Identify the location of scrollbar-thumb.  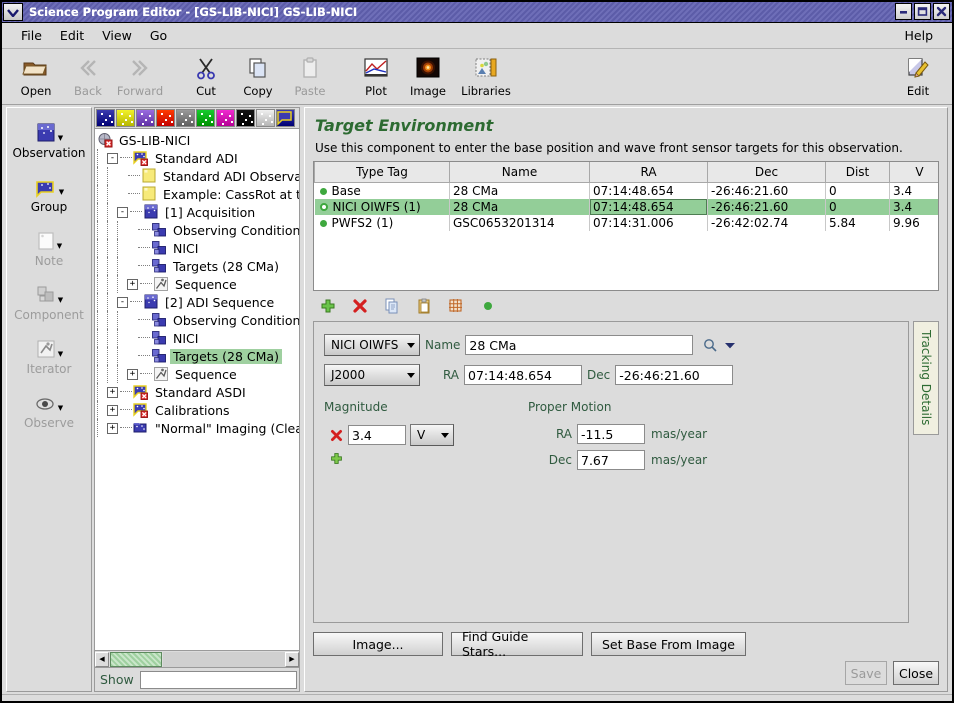
(136, 659).